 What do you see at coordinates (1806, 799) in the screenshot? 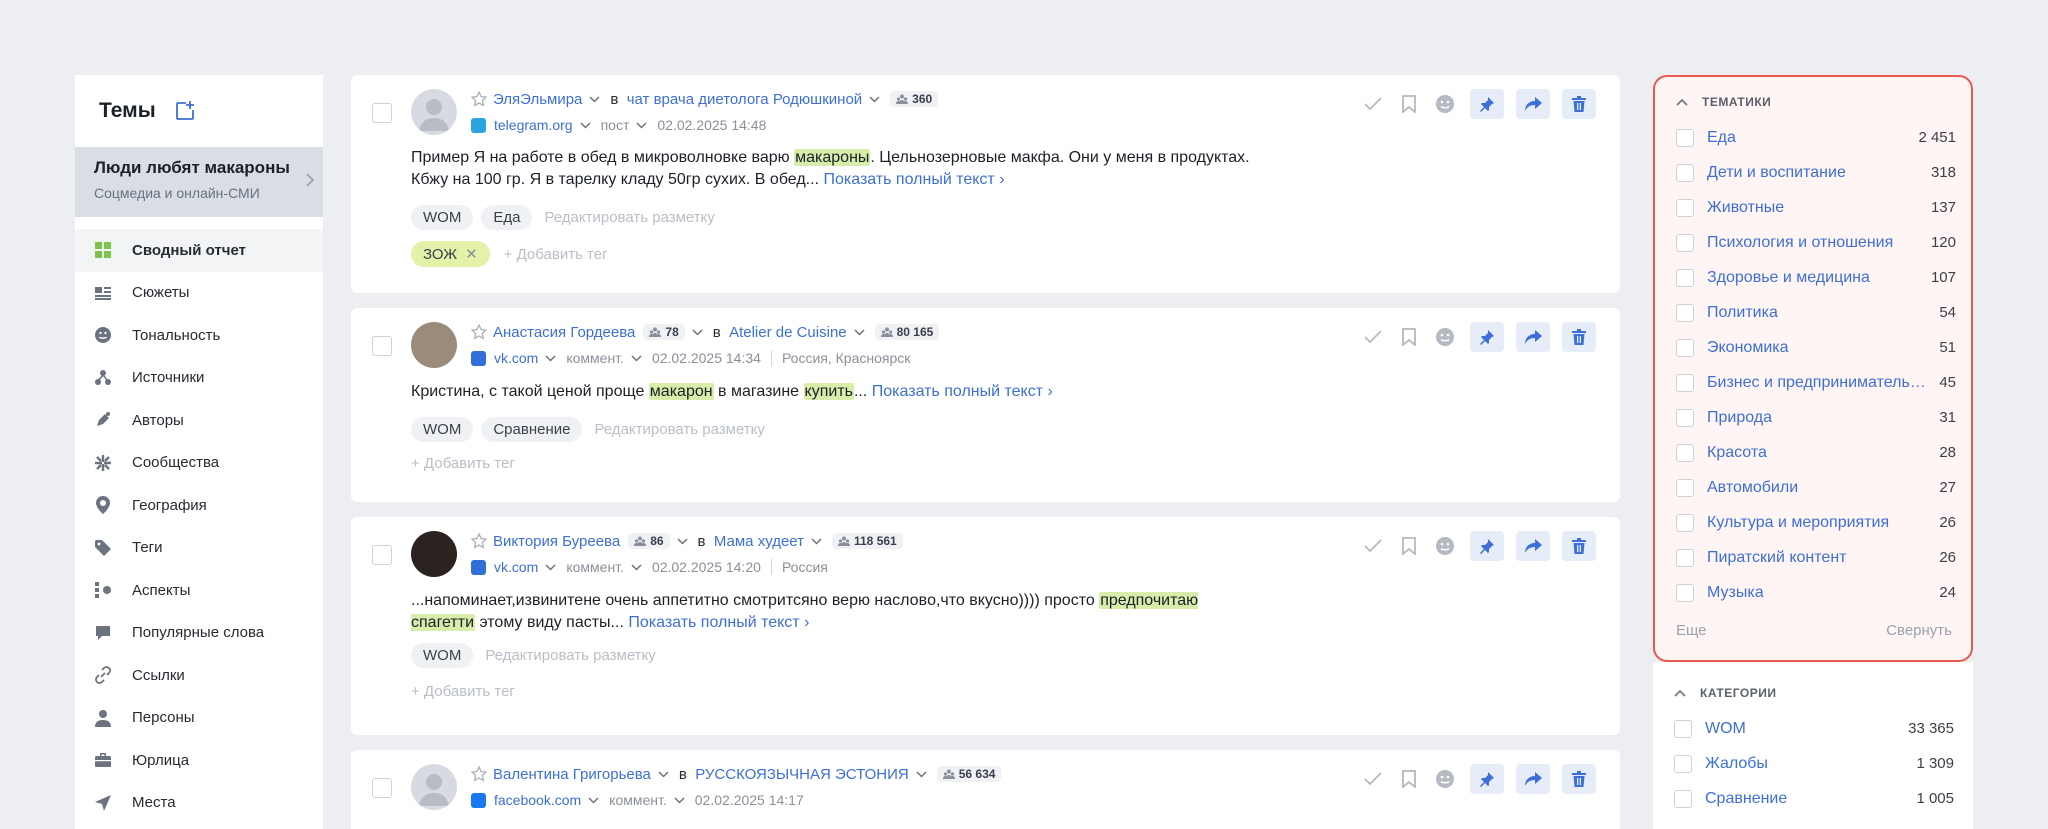
I see `categories-item-label: Сравнение` at bounding box center [1806, 799].